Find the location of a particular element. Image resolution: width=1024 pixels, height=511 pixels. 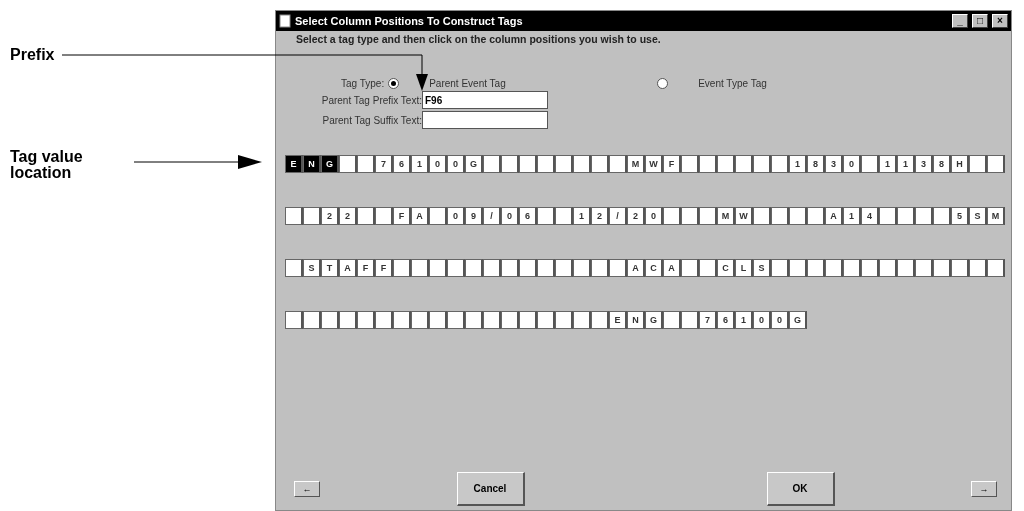

arrow-button: ← is located at coordinates (307, 489).